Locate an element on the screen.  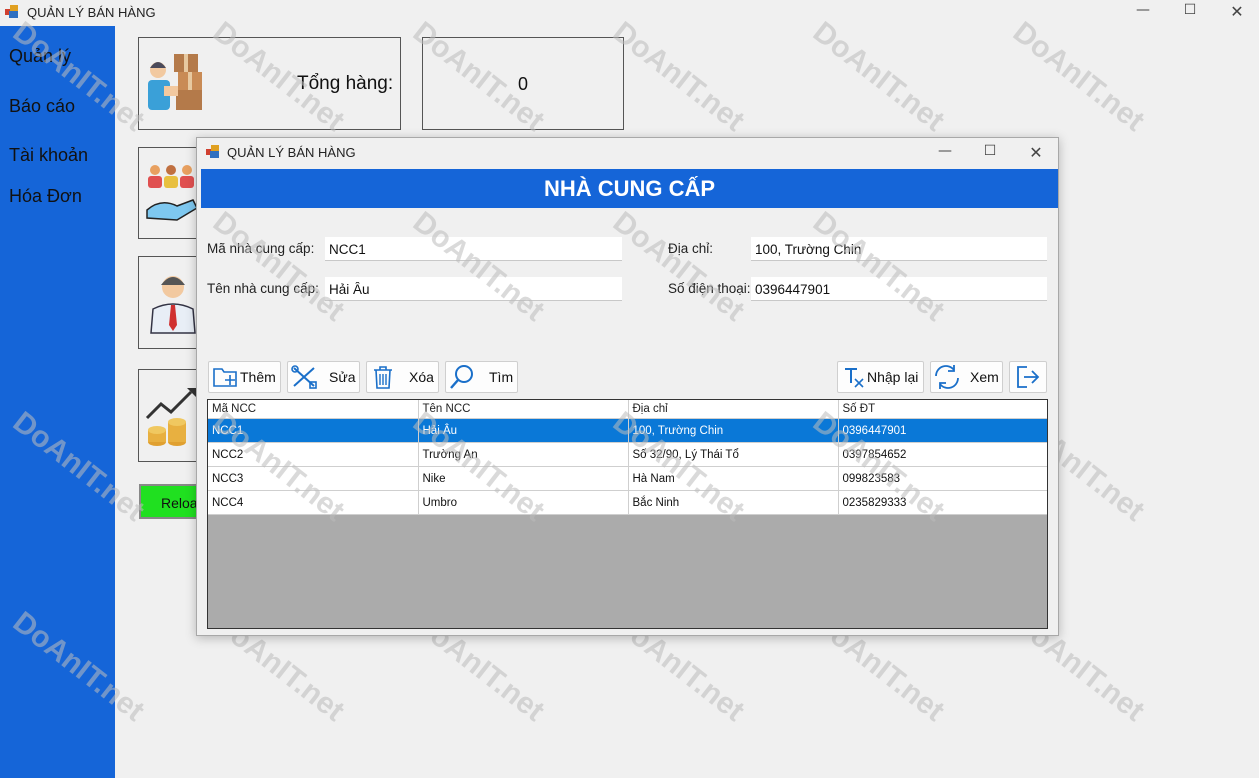
phone-label: Số điện thoại: is located at coordinates (709, 288).